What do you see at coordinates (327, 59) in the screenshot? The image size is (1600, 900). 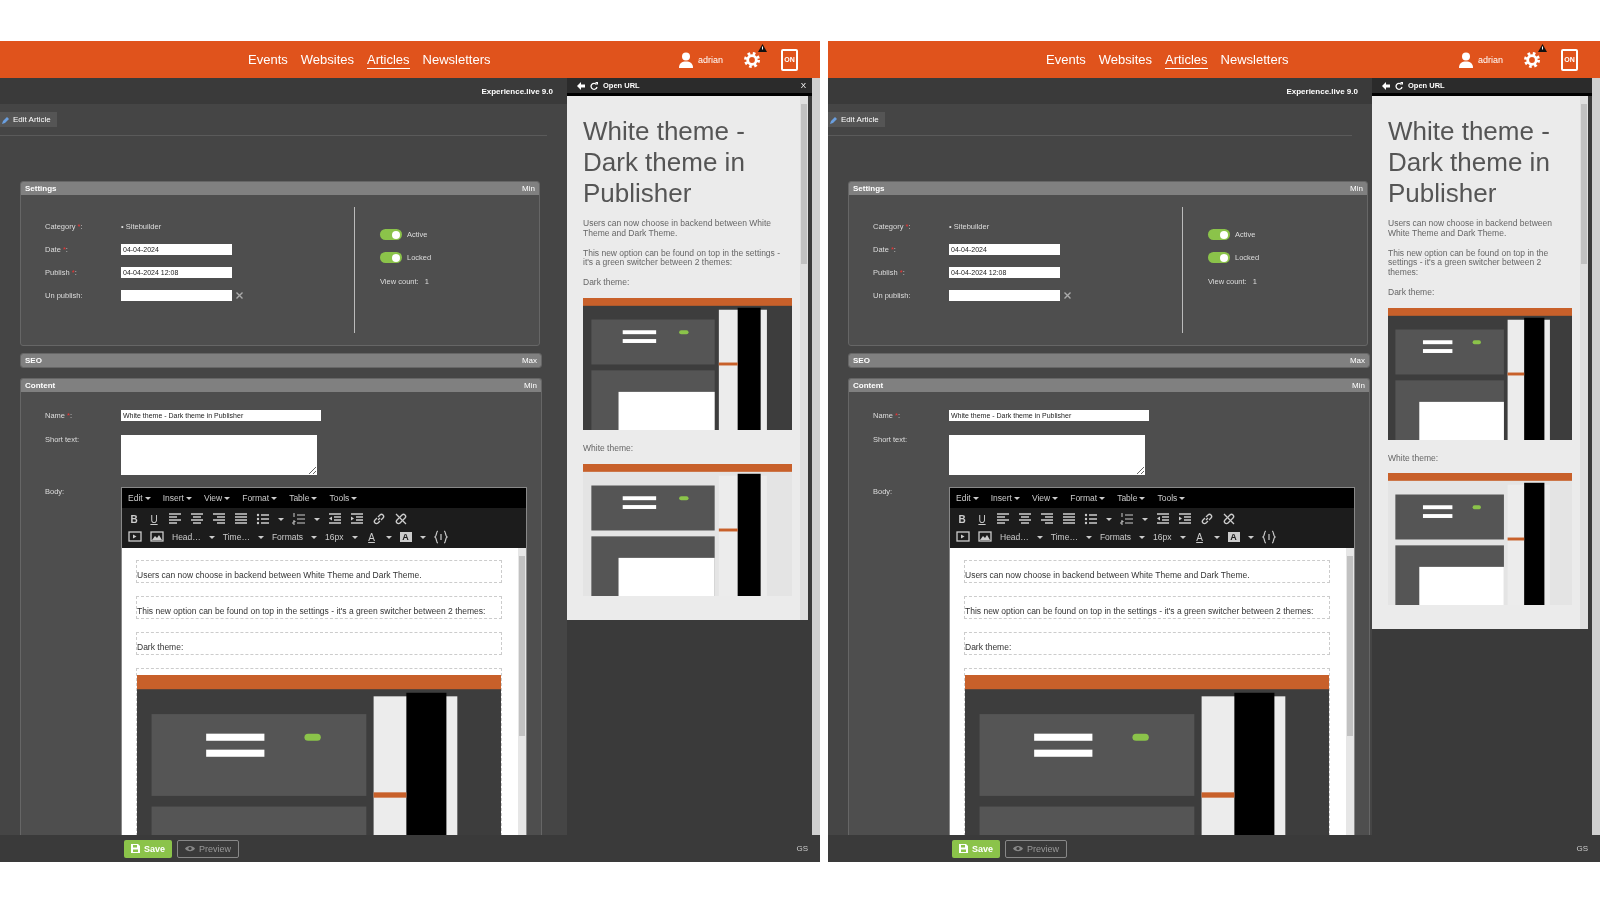 I see `nav-link: Websites` at bounding box center [327, 59].